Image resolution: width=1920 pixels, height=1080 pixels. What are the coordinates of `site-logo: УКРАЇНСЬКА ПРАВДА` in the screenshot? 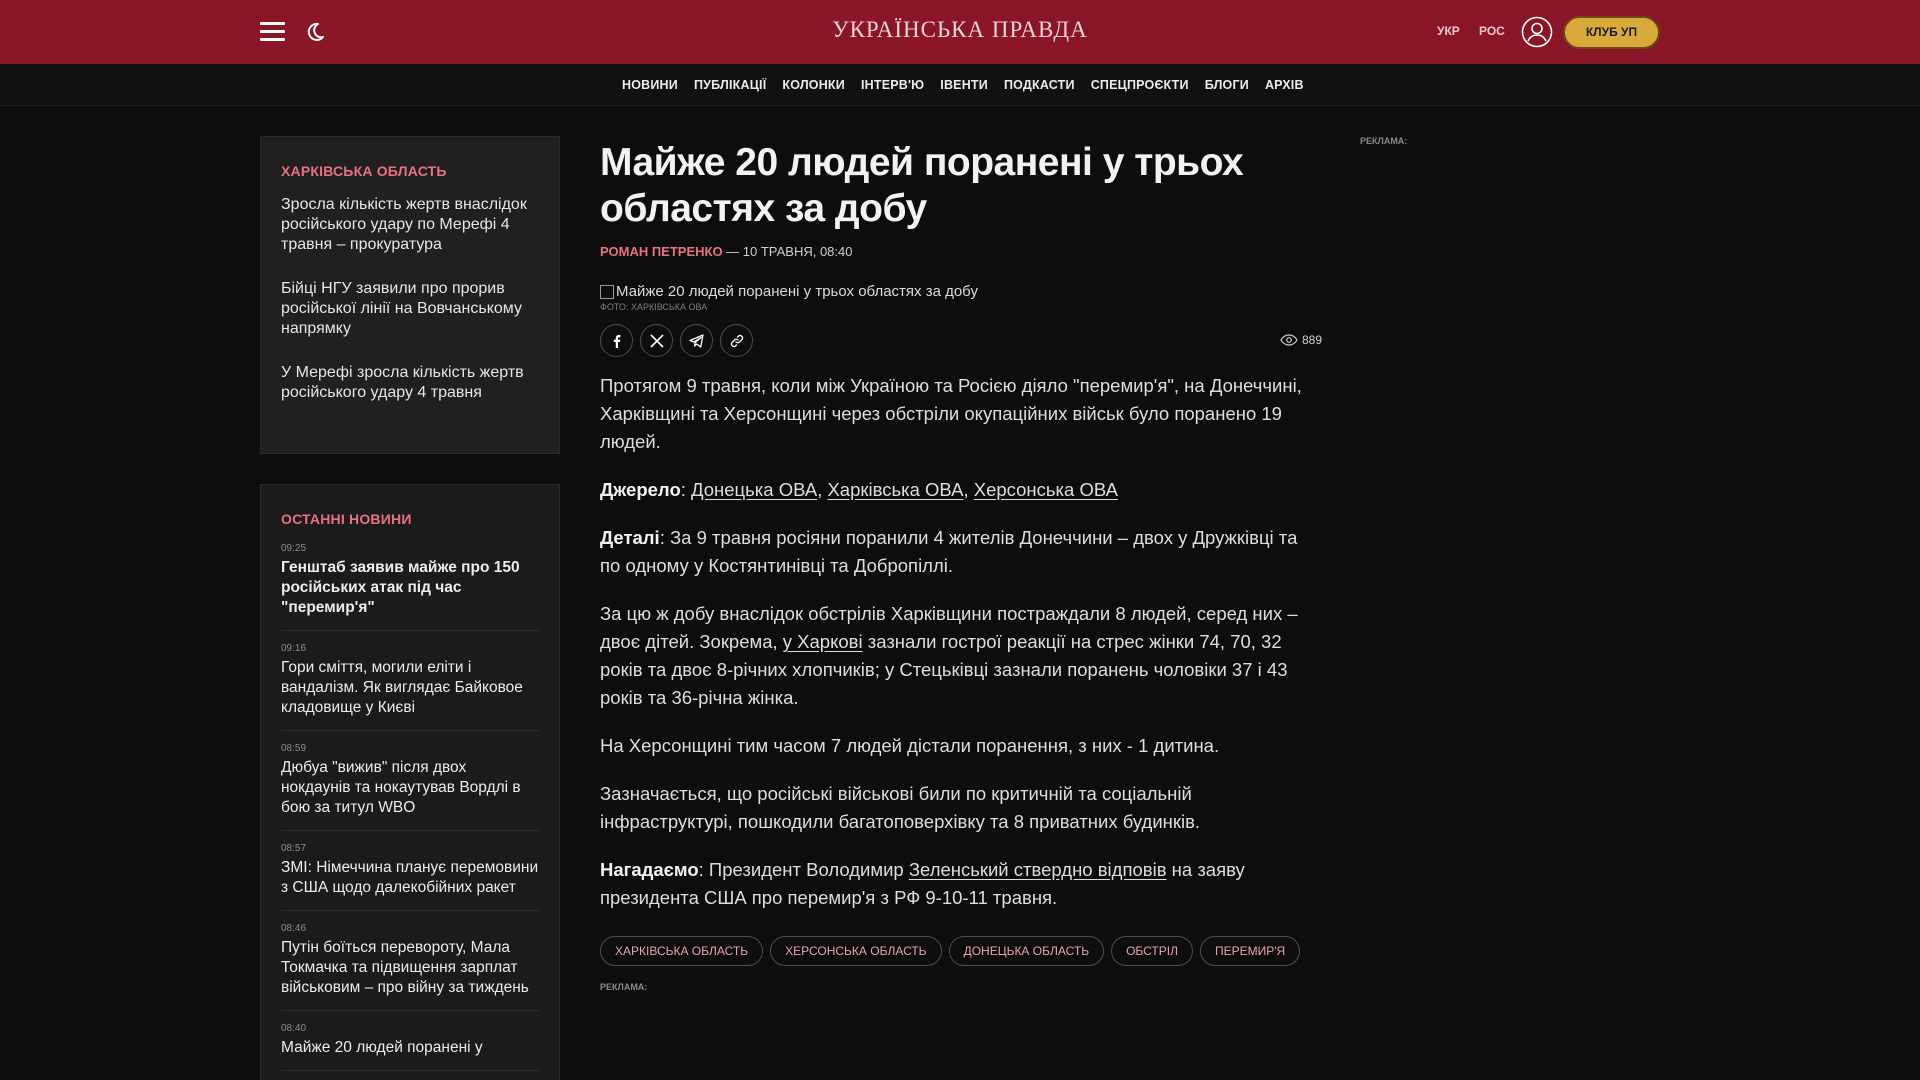 It's located at (960, 30).